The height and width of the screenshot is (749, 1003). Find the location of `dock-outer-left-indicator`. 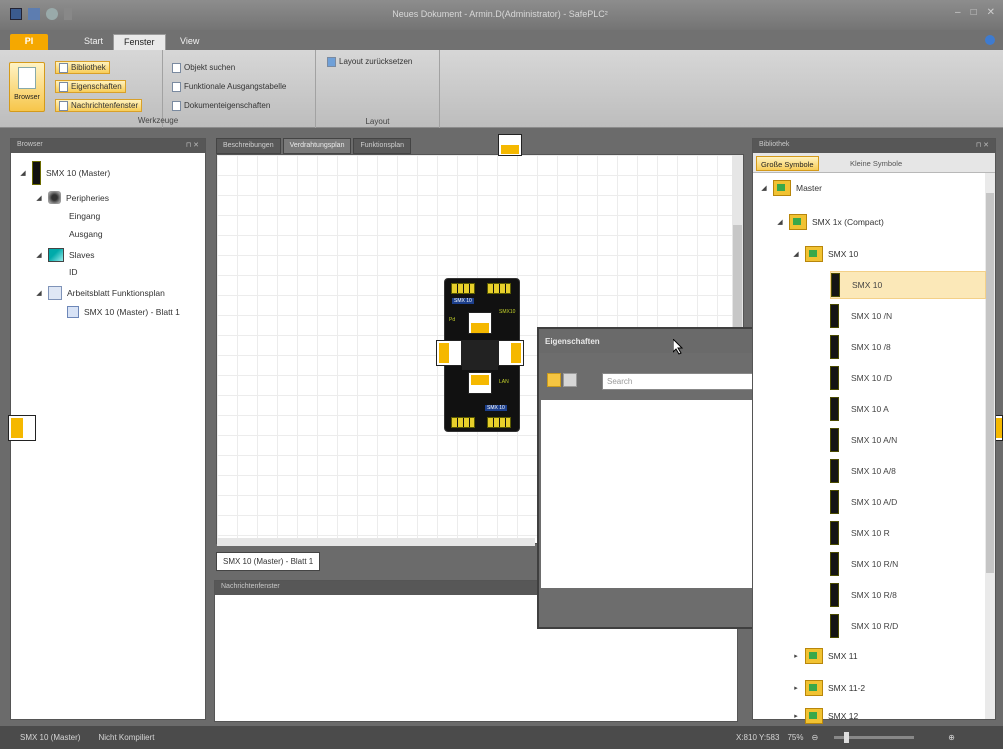

dock-outer-left-indicator is located at coordinates (22, 428).